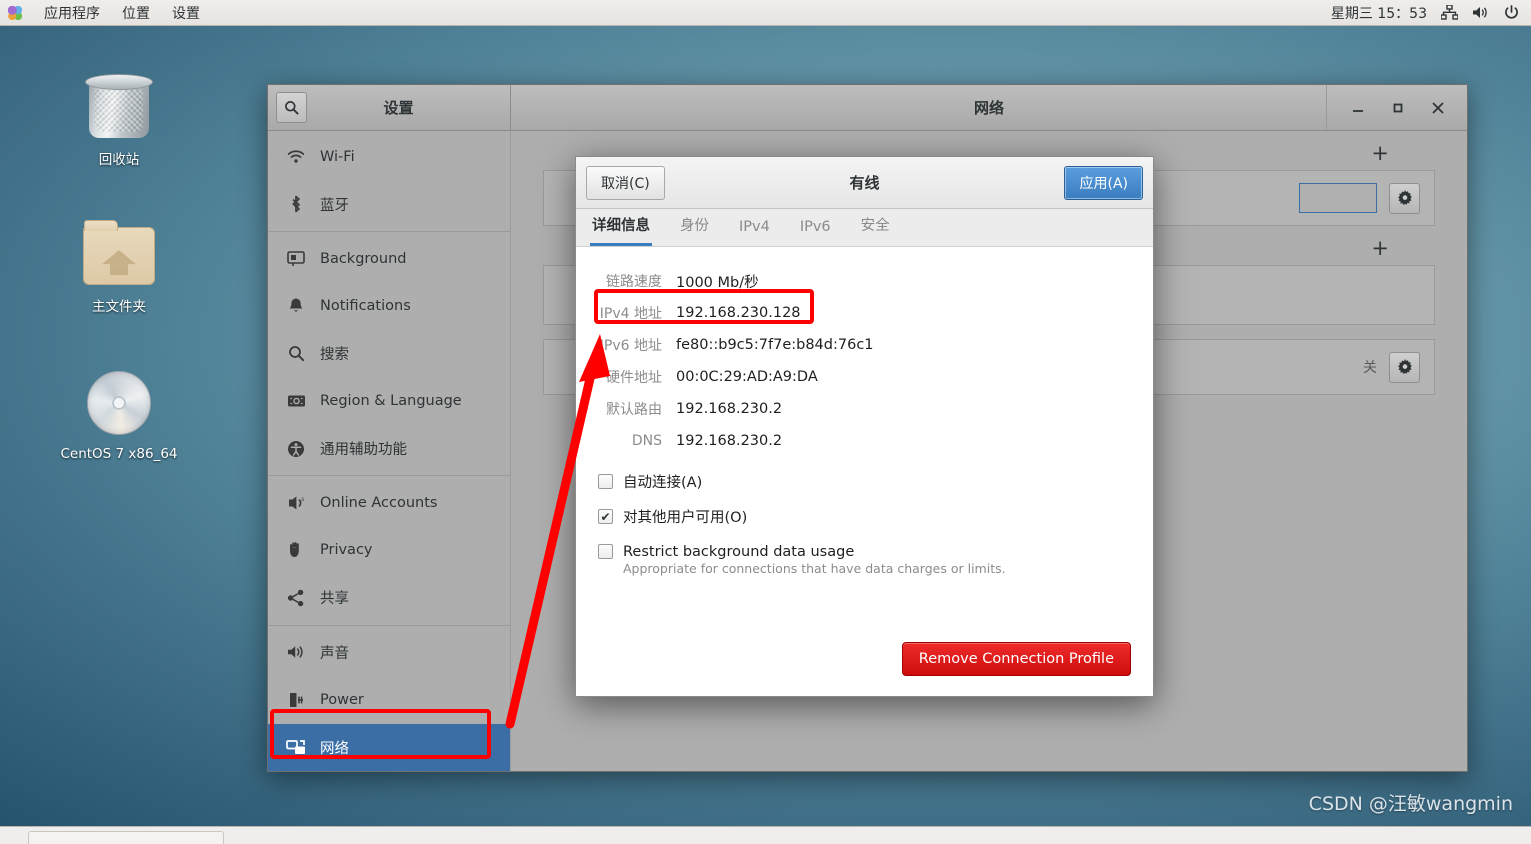  What do you see at coordinates (621, 230) in the screenshot?
I see `tab-details: 详细信息` at bounding box center [621, 230].